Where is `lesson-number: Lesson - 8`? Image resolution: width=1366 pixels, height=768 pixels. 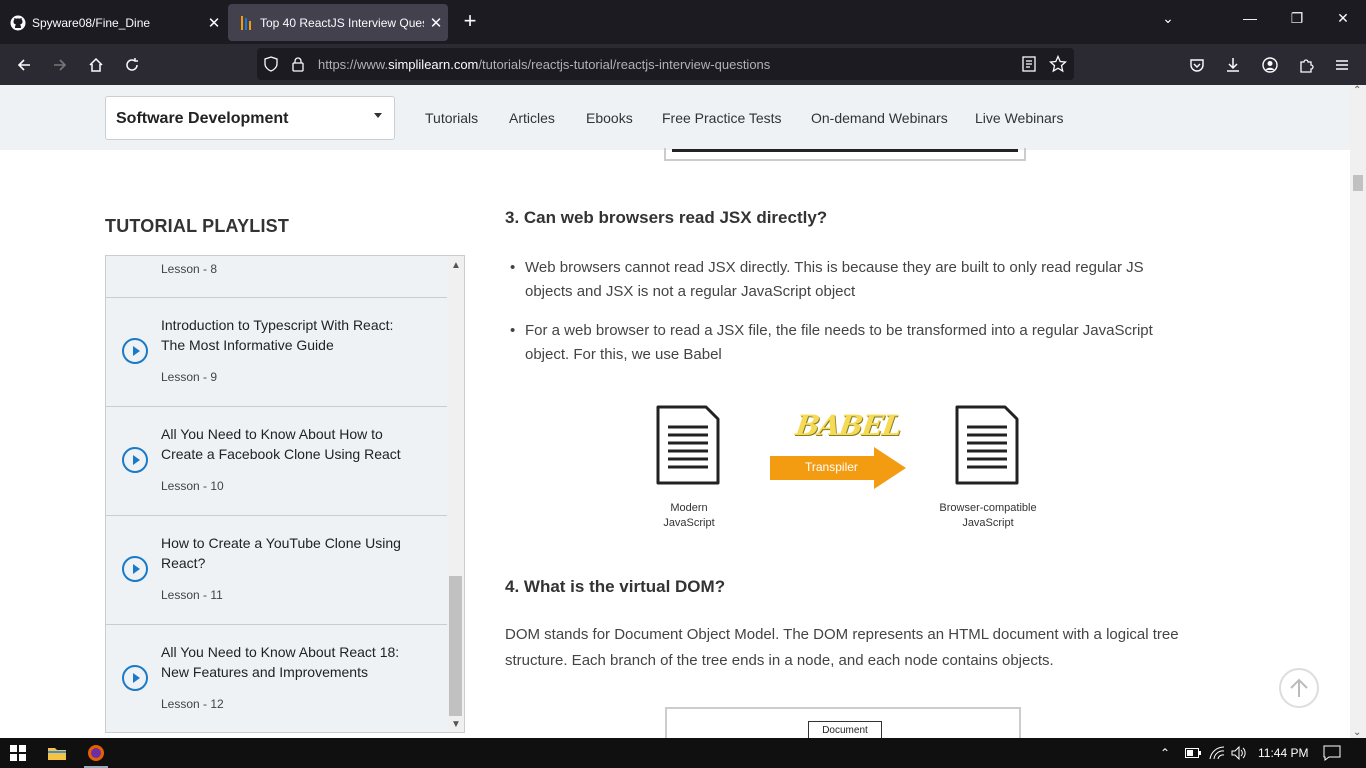 lesson-number: Lesson - 8 is located at coordinates (189, 269).